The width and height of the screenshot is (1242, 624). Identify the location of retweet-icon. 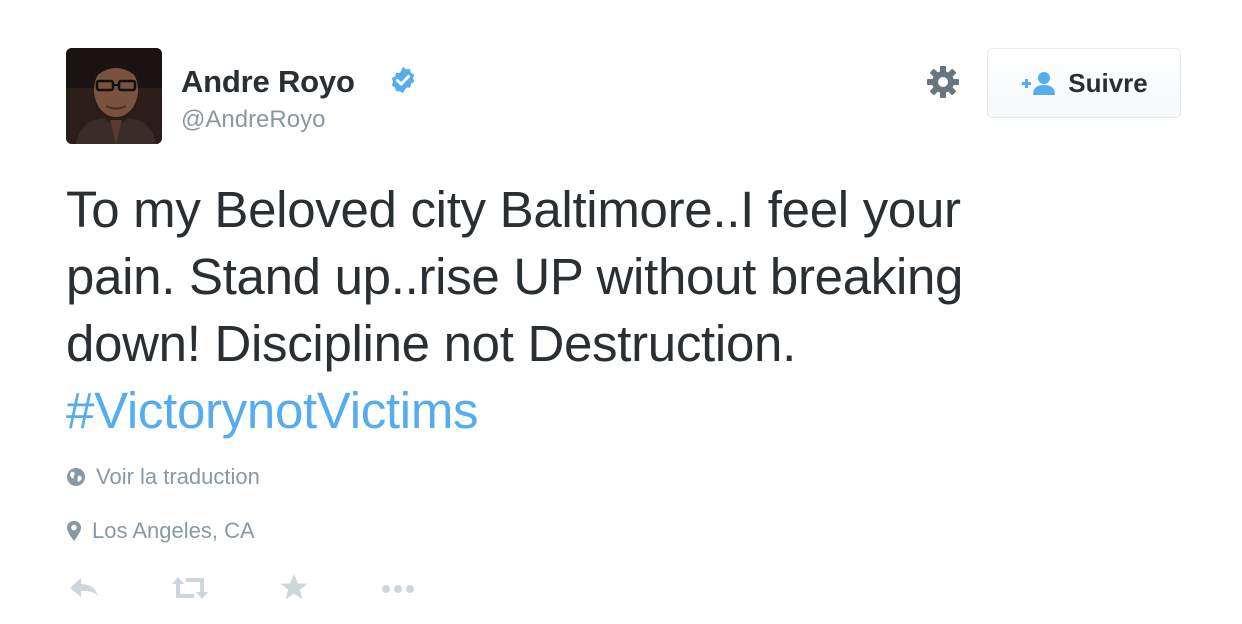
(190, 588).